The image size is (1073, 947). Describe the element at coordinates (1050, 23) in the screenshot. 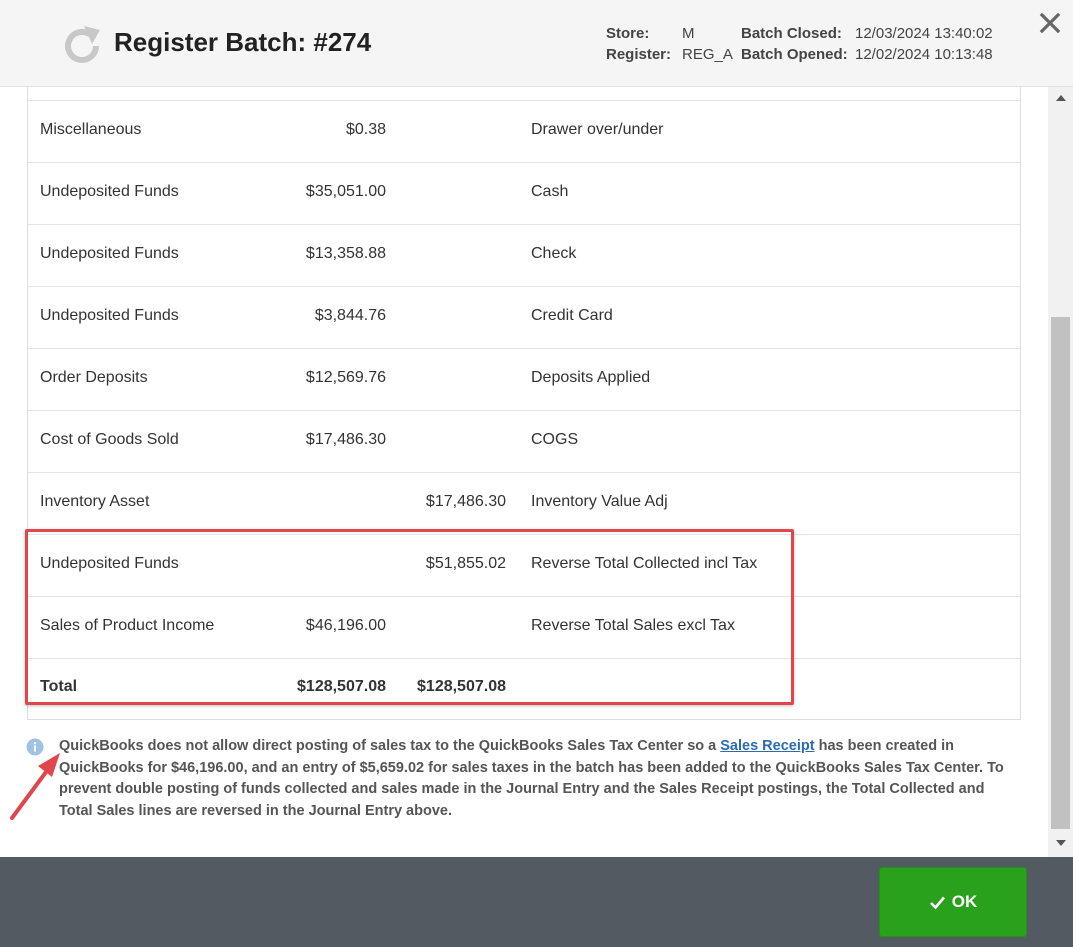

I see `close-icon` at that location.